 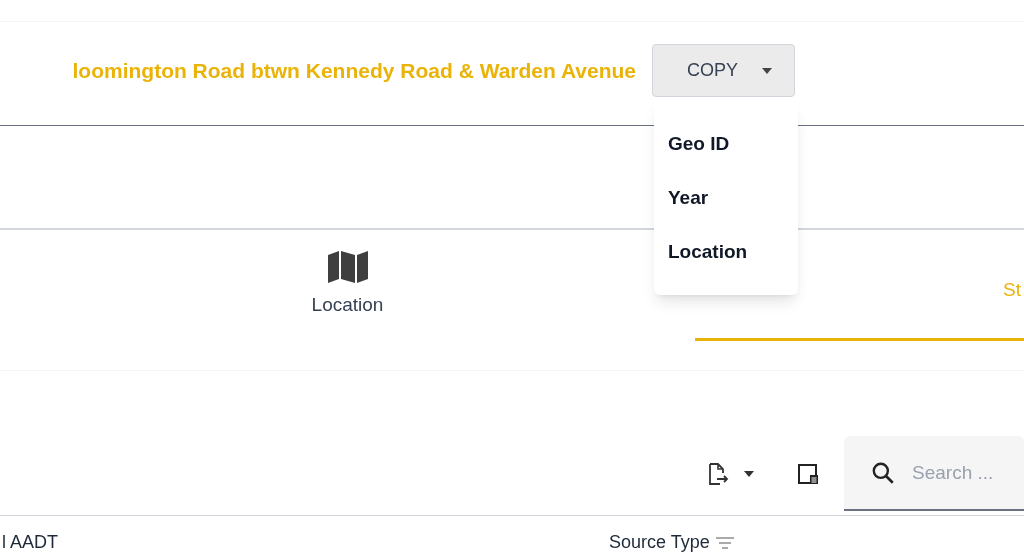 What do you see at coordinates (353, 70) in the screenshot?
I see `page-title: loomington Road btwn Kennedy Road & Warden Avenue` at bounding box center [353, 70].